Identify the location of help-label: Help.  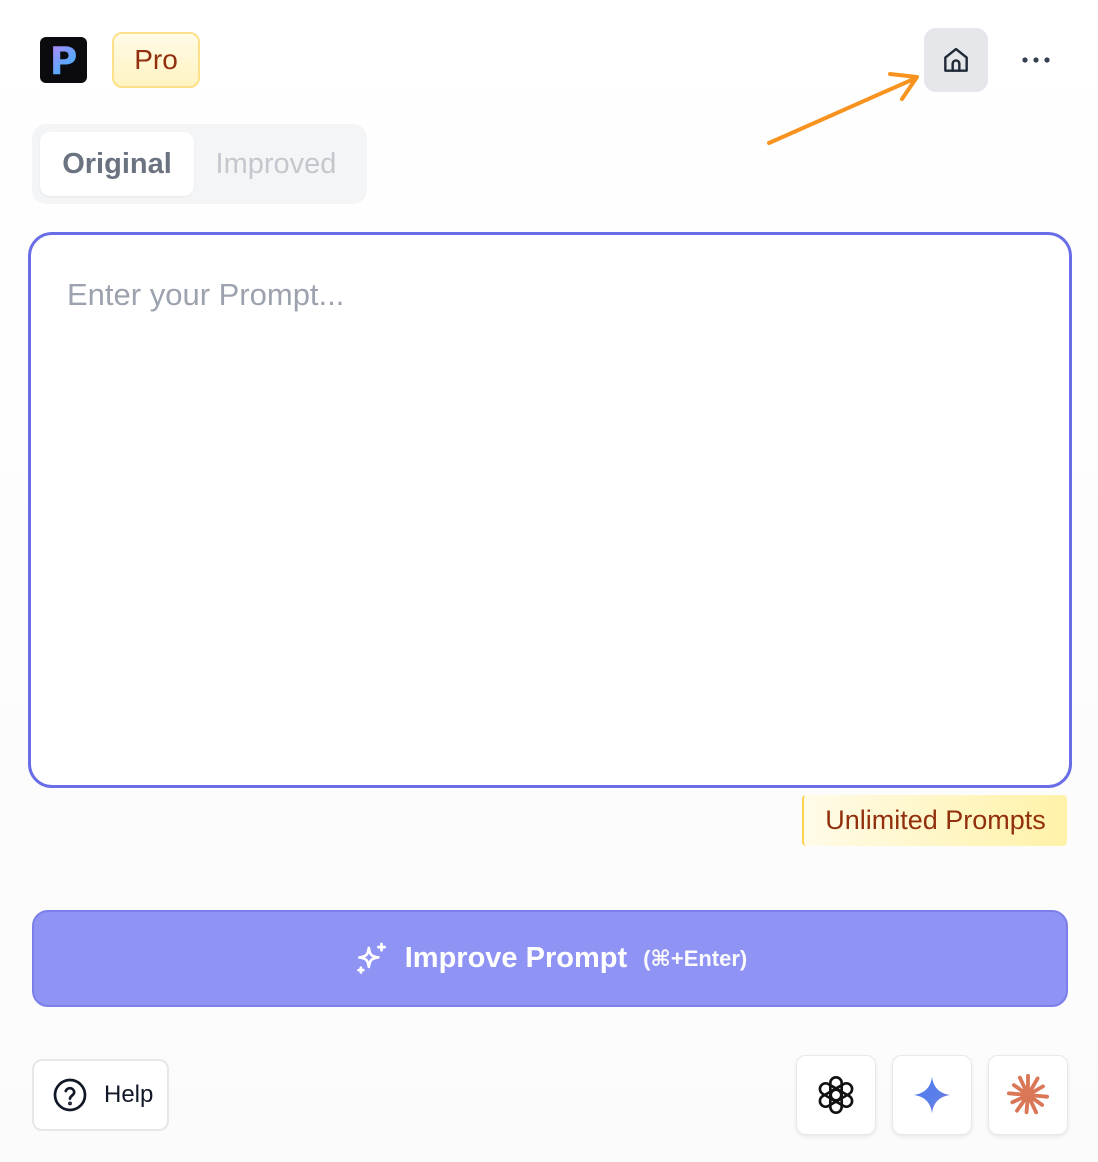
(129, 1094).